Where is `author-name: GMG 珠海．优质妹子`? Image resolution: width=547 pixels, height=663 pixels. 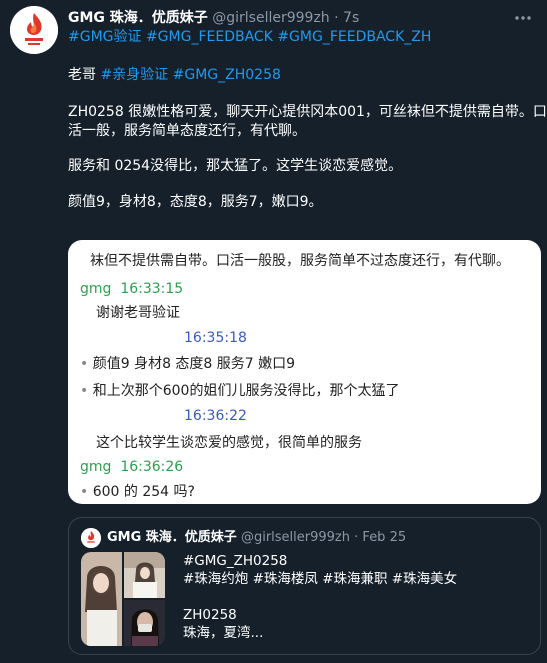 author-name: GMG 珠海．优质妹子 is located at coordinates (138, 18).